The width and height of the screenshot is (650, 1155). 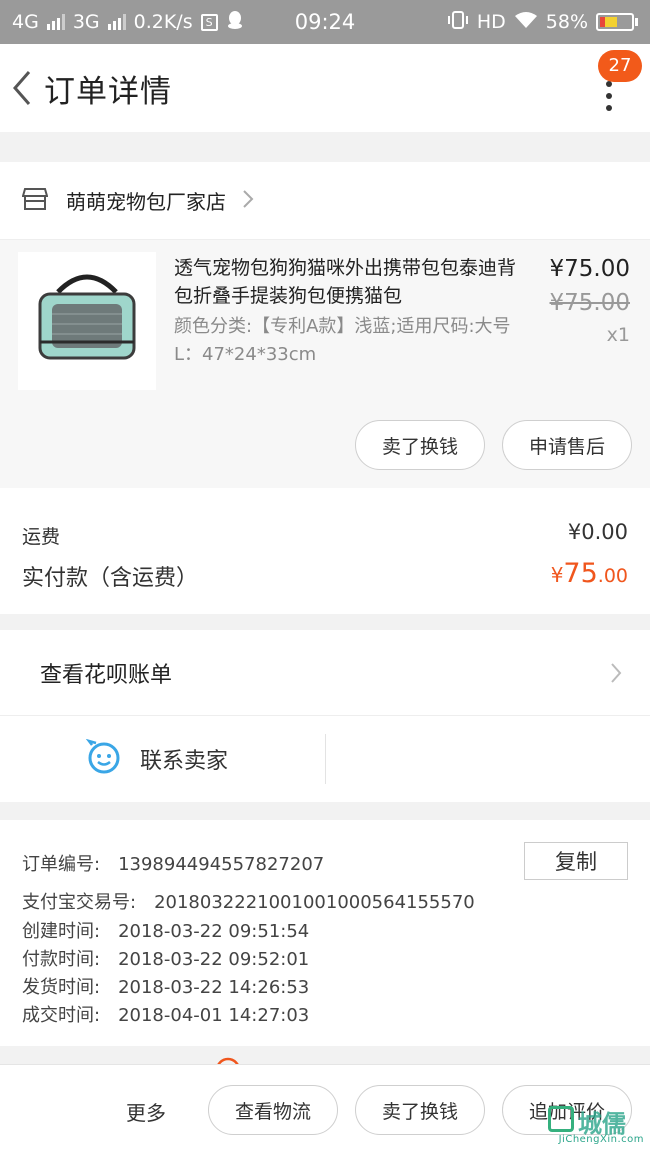 I want to click on vibrate-icon, so click(x=458, y=22).